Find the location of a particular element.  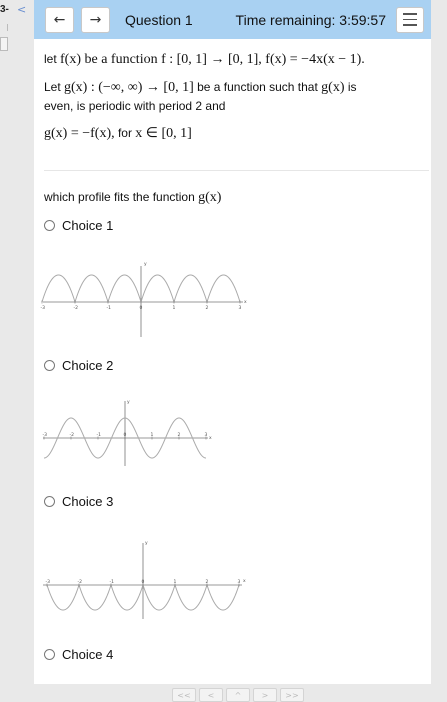

choice-1-graph: x y -3 -2 -1 0 1 2 3 is located at coordinates (144, 299).